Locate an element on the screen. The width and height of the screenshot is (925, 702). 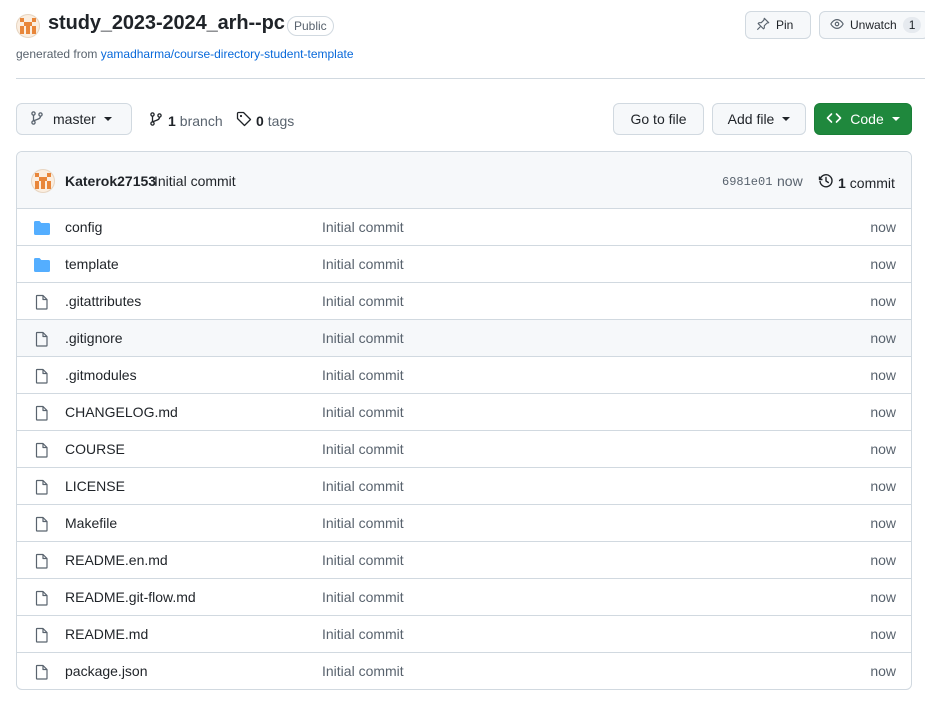
file-row: .gitmodules Initial commit now is located at coordinates (464, 375).